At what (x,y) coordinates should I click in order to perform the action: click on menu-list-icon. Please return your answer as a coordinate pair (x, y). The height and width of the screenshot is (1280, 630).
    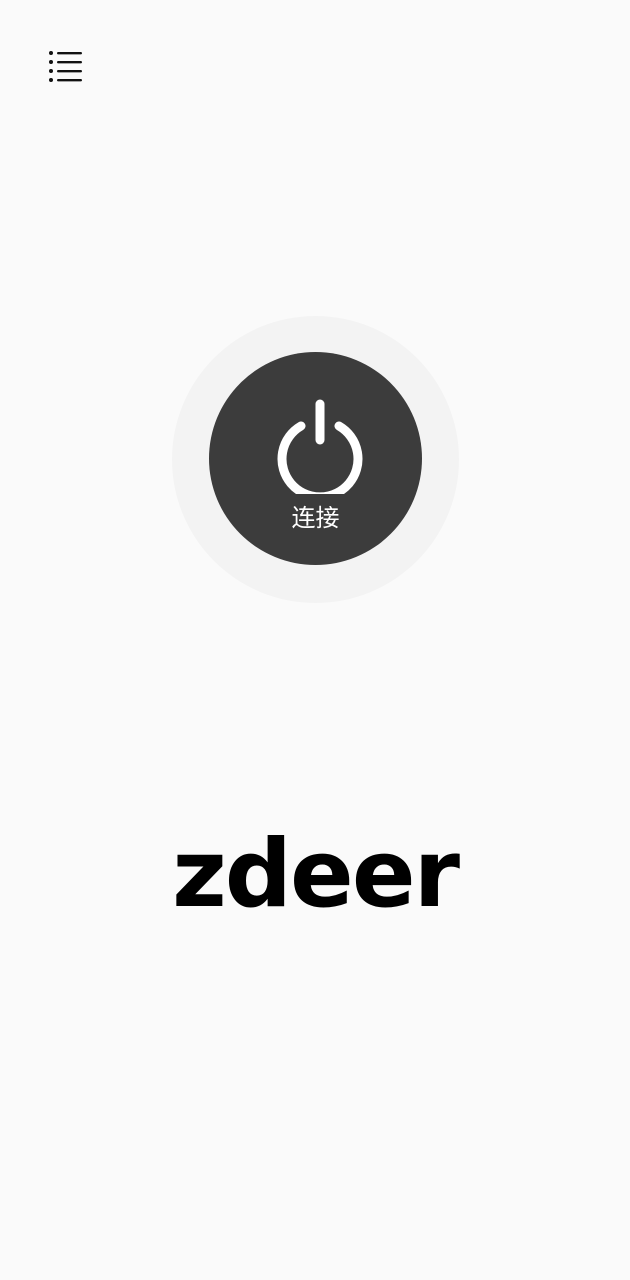
    Looking at the image, I should click on (65, 66).